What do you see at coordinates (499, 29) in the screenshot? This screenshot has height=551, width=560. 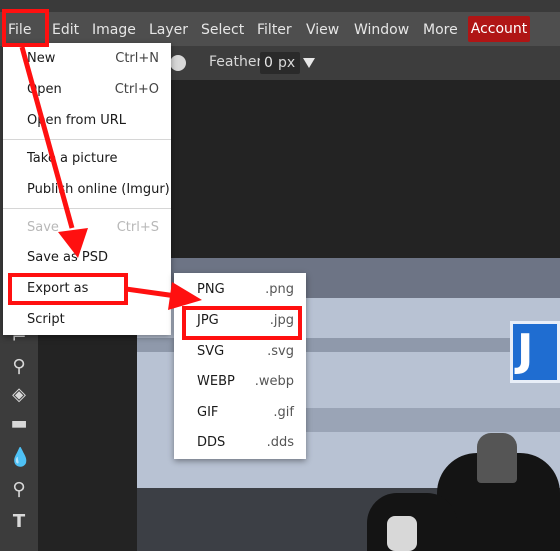 I see `account-button: Account` at bounding box center [499, 29].